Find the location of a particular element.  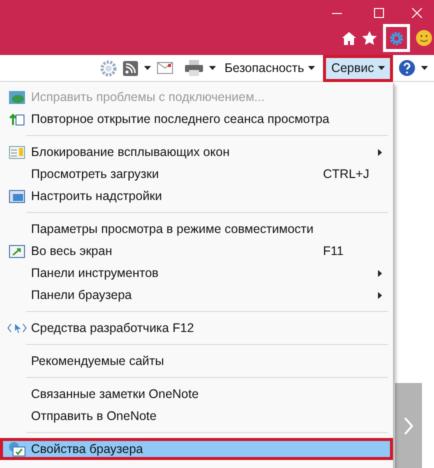

menu-item: Свойства браузера is located at coordinates (196, 449).